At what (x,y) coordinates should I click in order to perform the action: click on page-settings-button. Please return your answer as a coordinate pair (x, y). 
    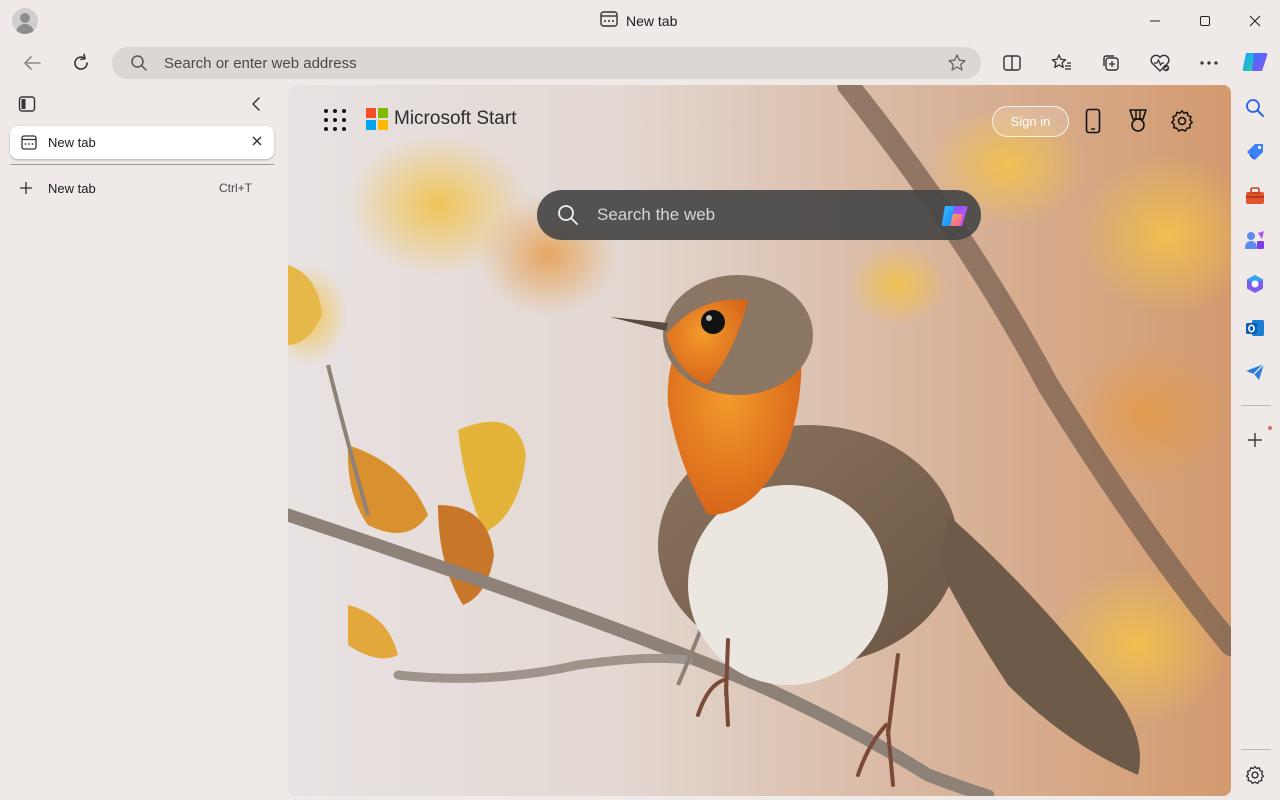
    Looking at the image, I should click on (1182, 121).